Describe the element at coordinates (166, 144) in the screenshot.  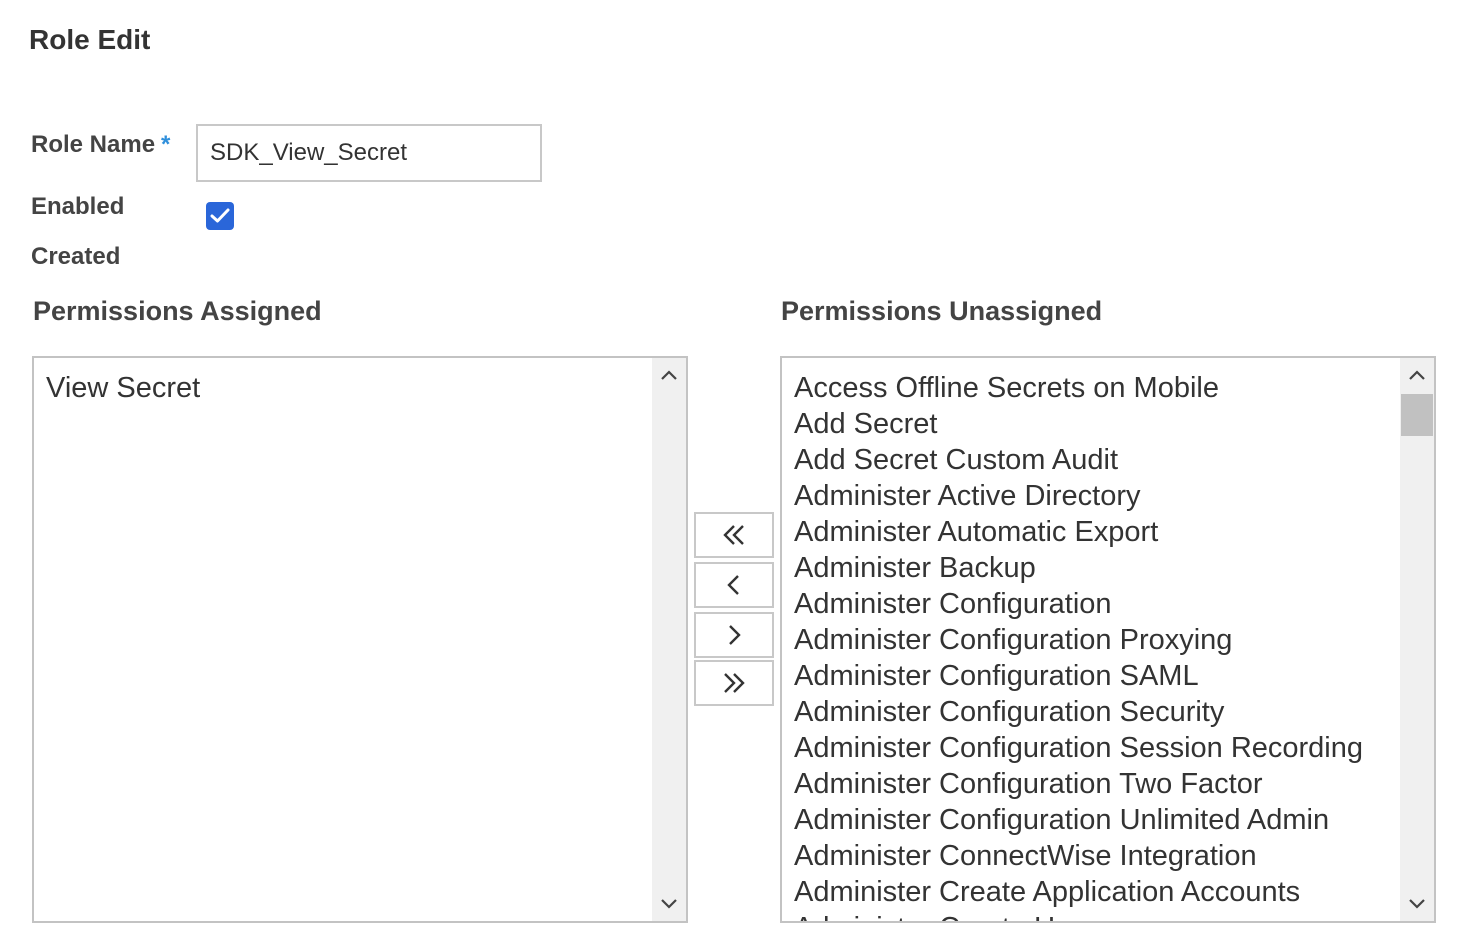
I see `required-indicator: *` at that location.